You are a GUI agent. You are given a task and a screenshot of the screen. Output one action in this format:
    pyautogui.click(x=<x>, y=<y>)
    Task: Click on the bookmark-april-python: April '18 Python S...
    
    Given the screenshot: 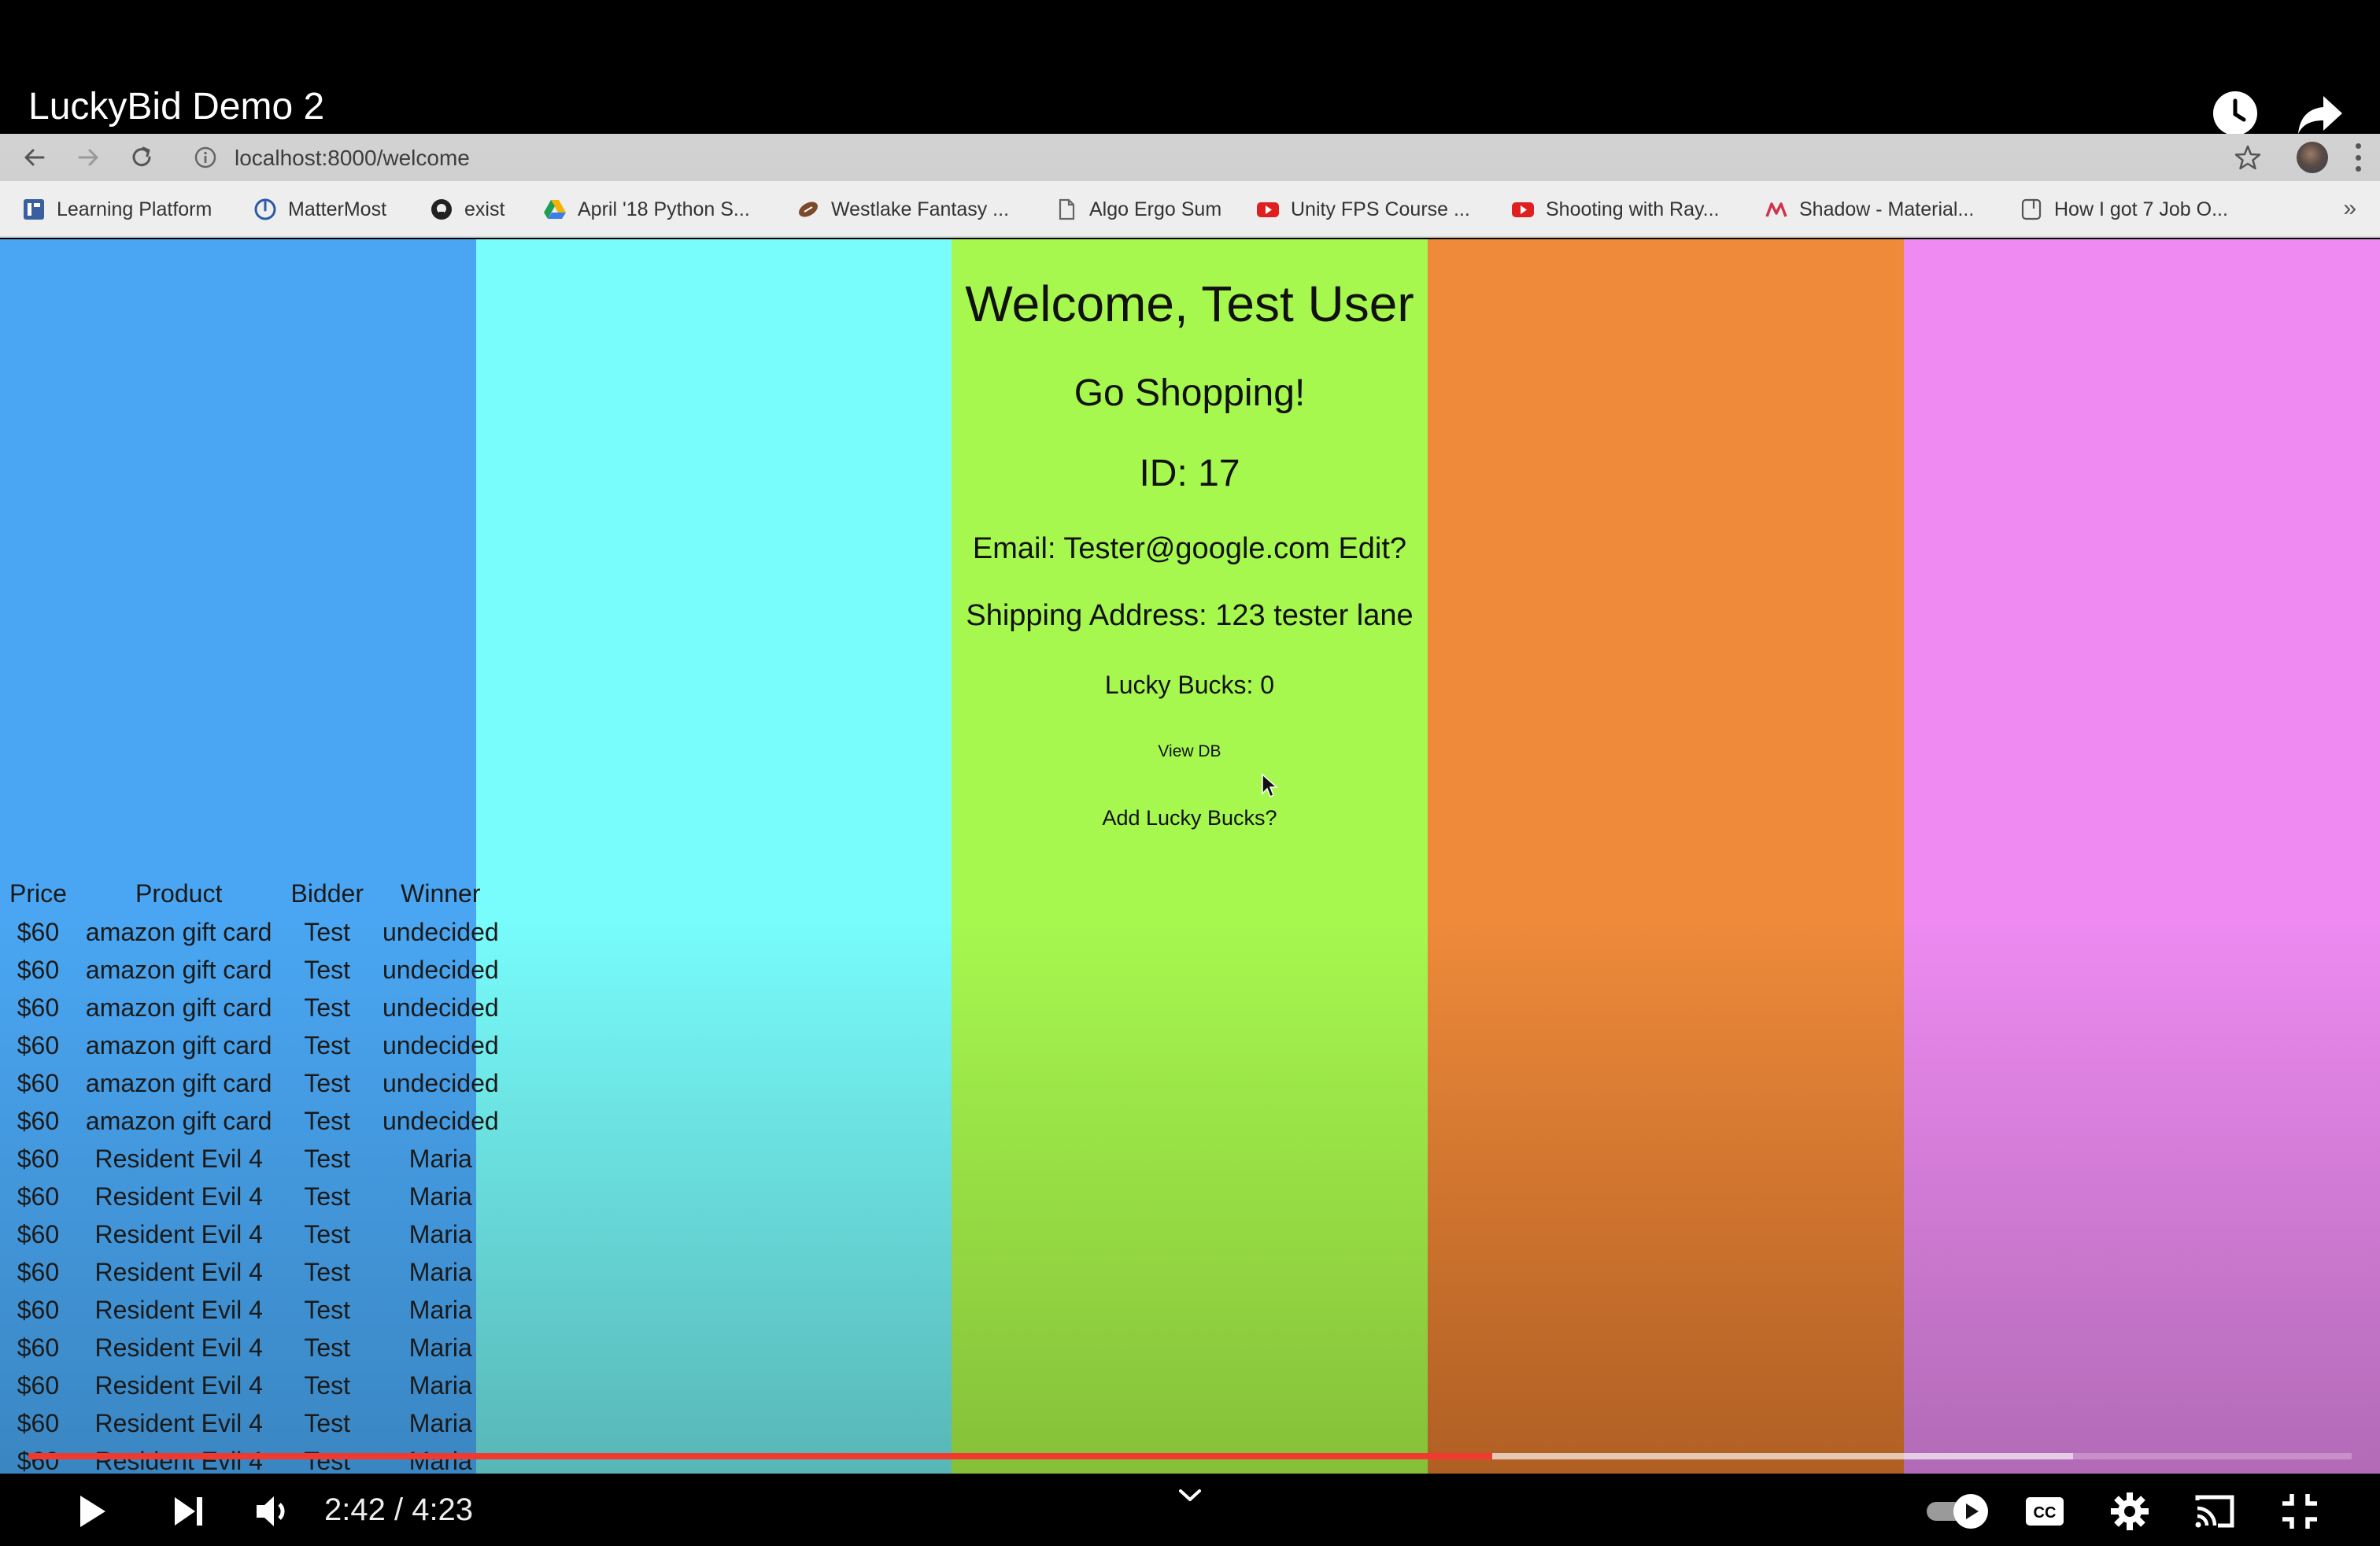 What is the action you would take?
    pyautogui.click(x=646, y=209)
    